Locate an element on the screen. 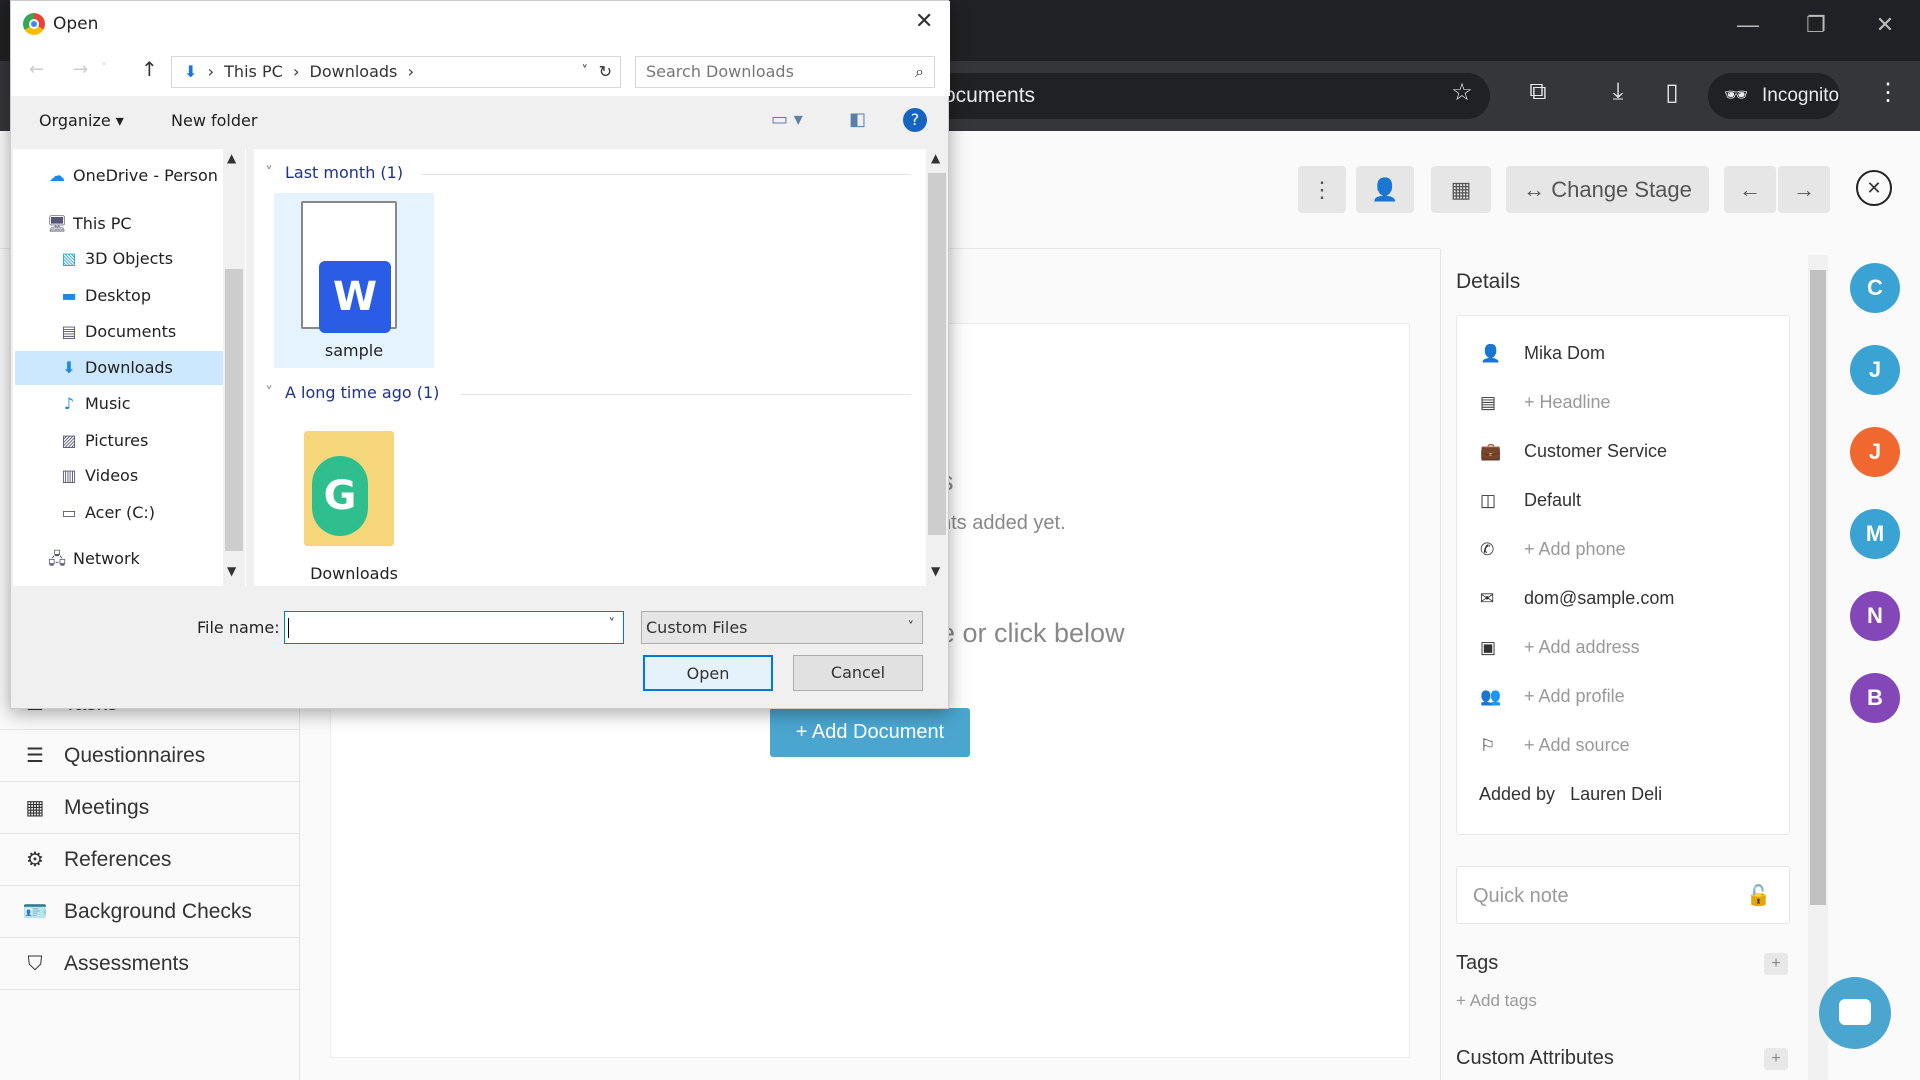  detail-row: ◫ Default is located at coordinates (1630, 500).